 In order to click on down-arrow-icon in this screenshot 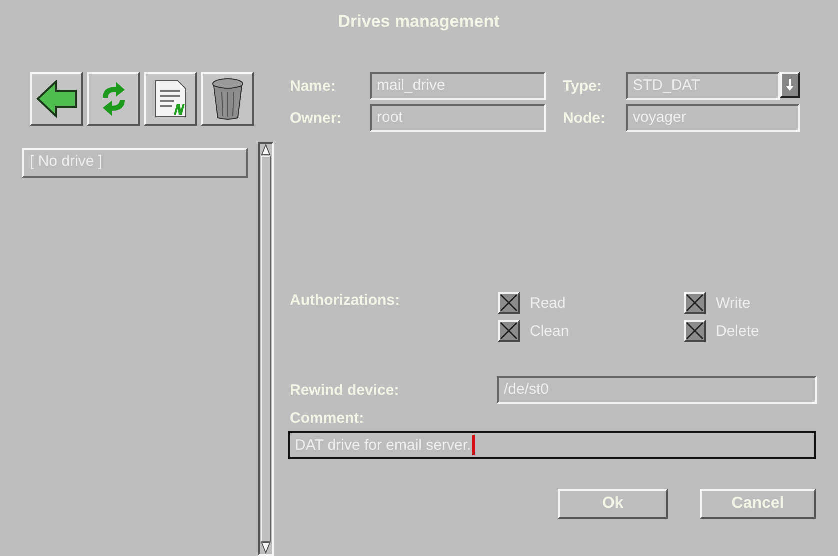, I will do `click(790, 85)`.